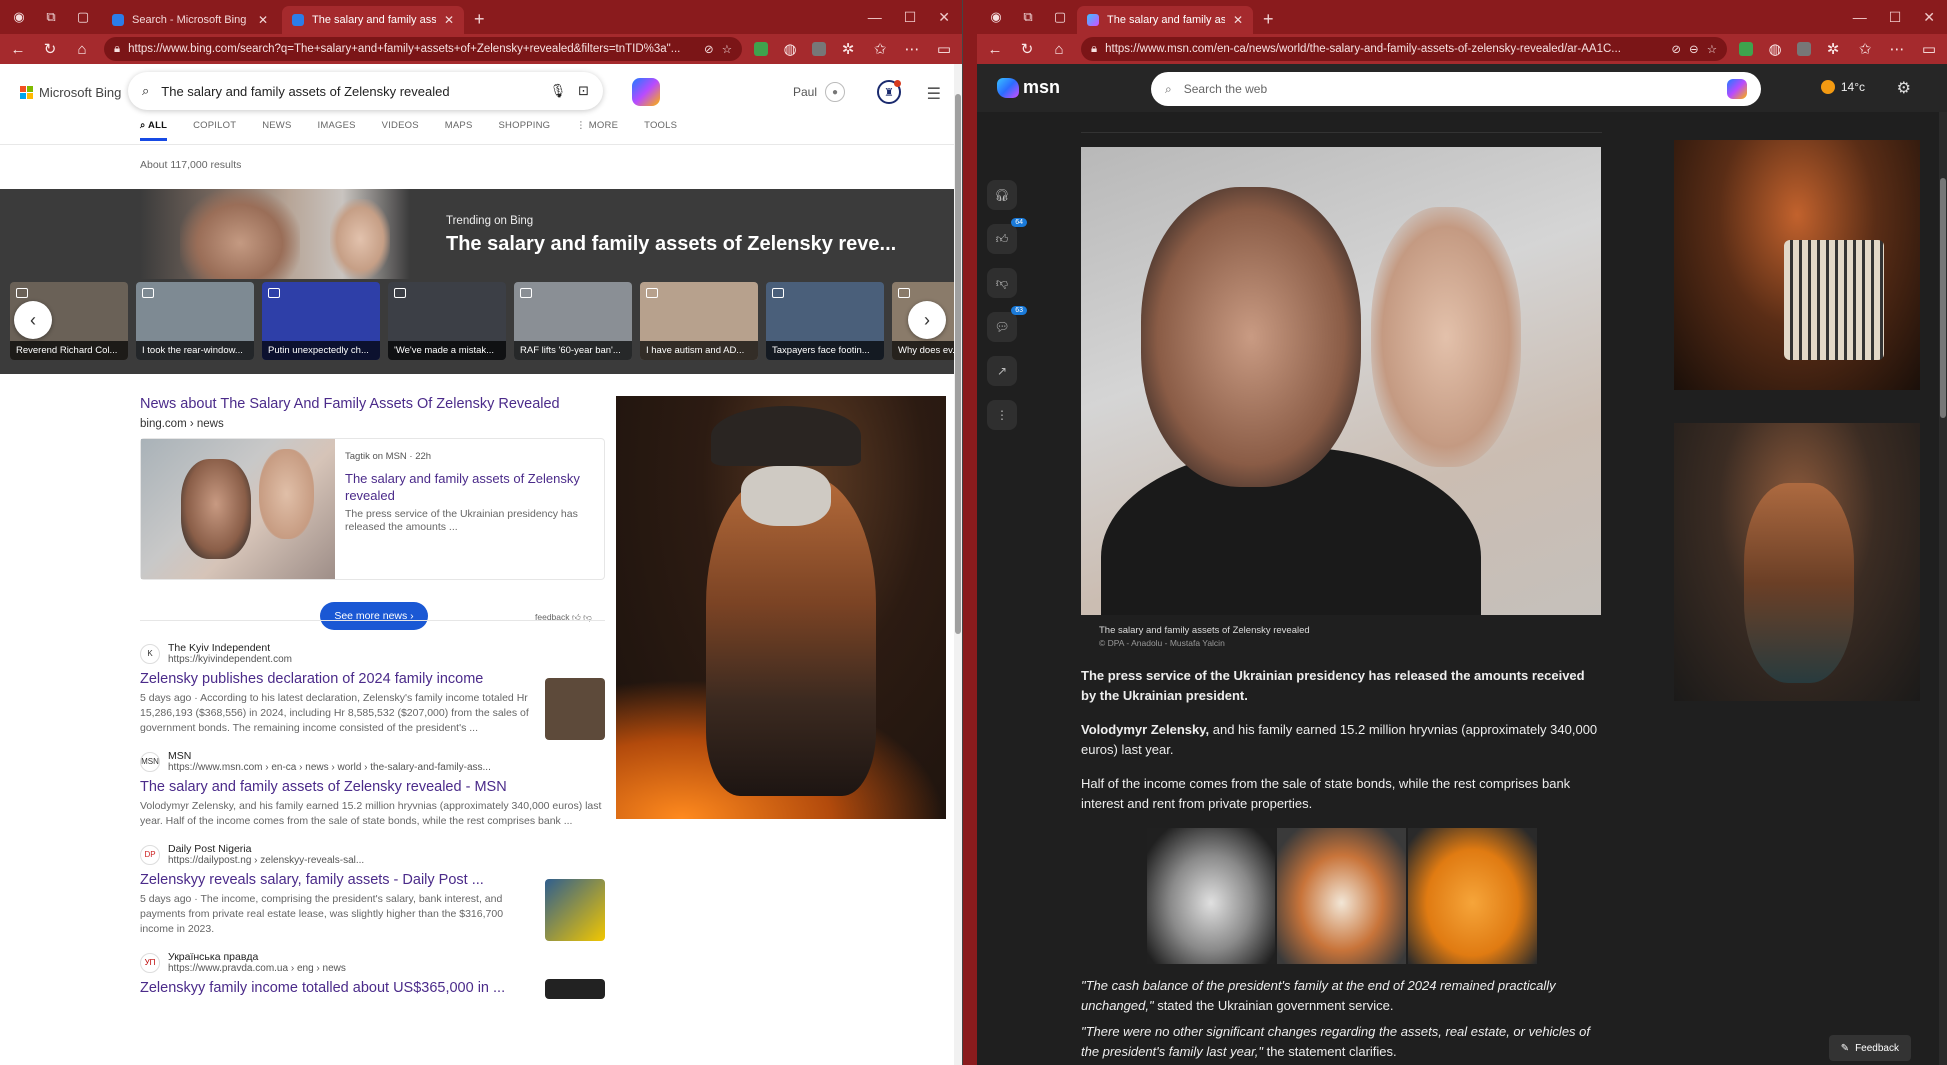 The width and height of the screenshot is (1947, 1065). I want to click on tab-copilot: COPILOT, so click(214, 129).